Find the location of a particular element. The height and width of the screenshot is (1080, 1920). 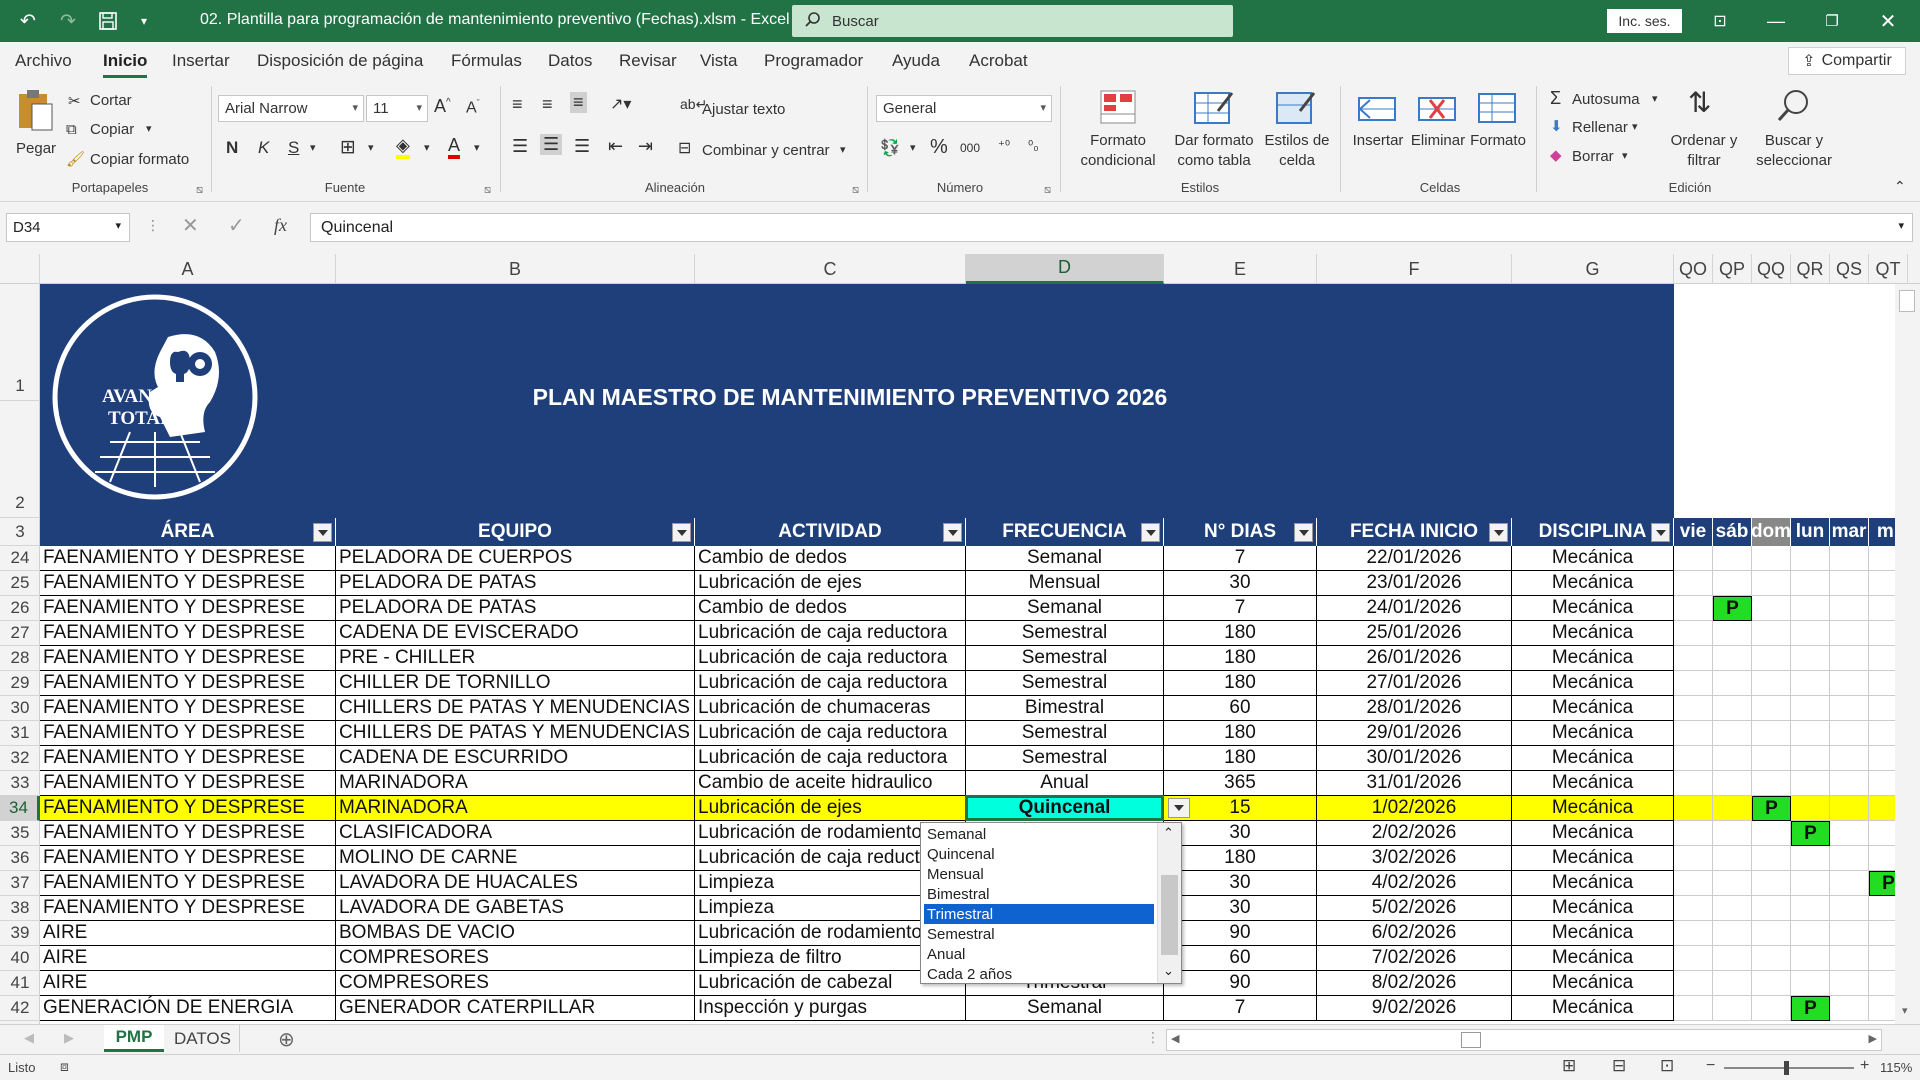

close-icon: ✕ is located at coordinates (1888, 21).